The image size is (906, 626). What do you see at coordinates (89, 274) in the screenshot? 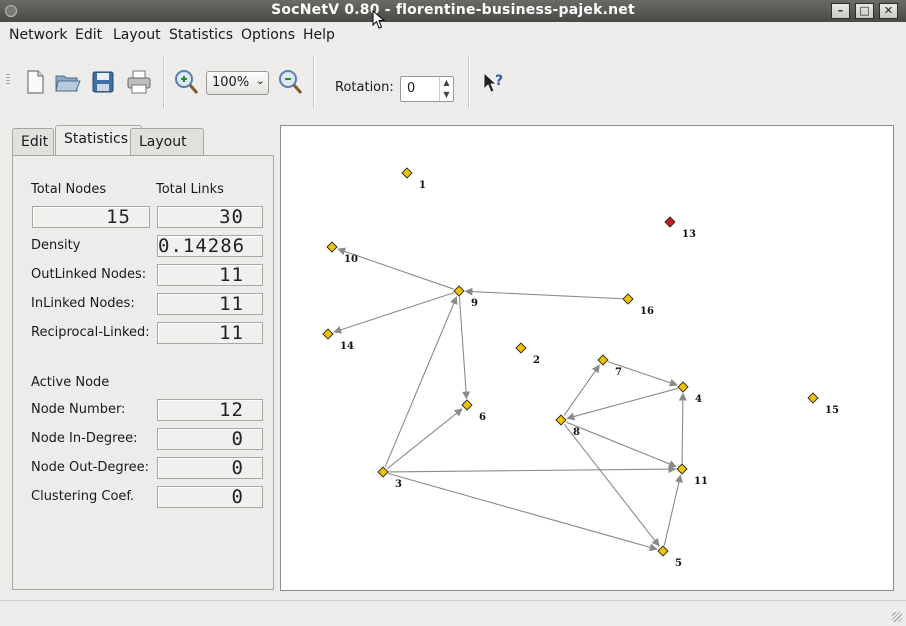
I see `outlinked-label: OutLinked Nodes:` at bounding box center [89, 274].